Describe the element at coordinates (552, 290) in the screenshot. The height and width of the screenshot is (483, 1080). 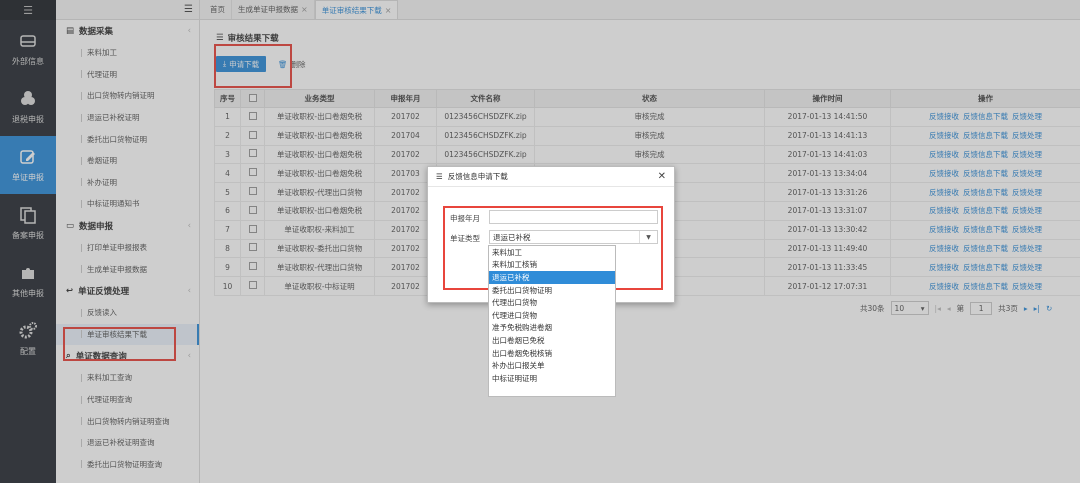
I see `dropdown-option: 委托出口货物证明` at that location.